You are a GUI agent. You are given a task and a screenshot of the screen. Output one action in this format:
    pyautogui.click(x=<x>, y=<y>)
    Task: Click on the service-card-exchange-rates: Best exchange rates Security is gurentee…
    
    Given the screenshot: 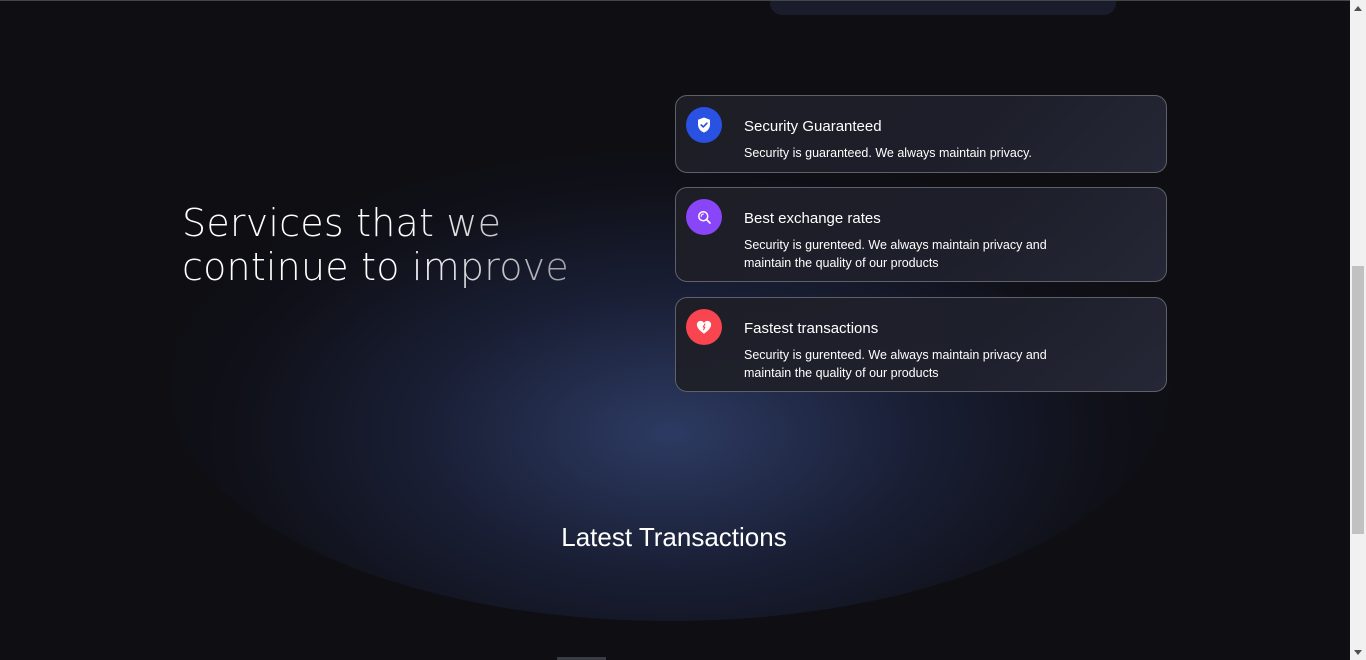 What is the action you would take?
    pyautogui.click(x=921, y=234)
    